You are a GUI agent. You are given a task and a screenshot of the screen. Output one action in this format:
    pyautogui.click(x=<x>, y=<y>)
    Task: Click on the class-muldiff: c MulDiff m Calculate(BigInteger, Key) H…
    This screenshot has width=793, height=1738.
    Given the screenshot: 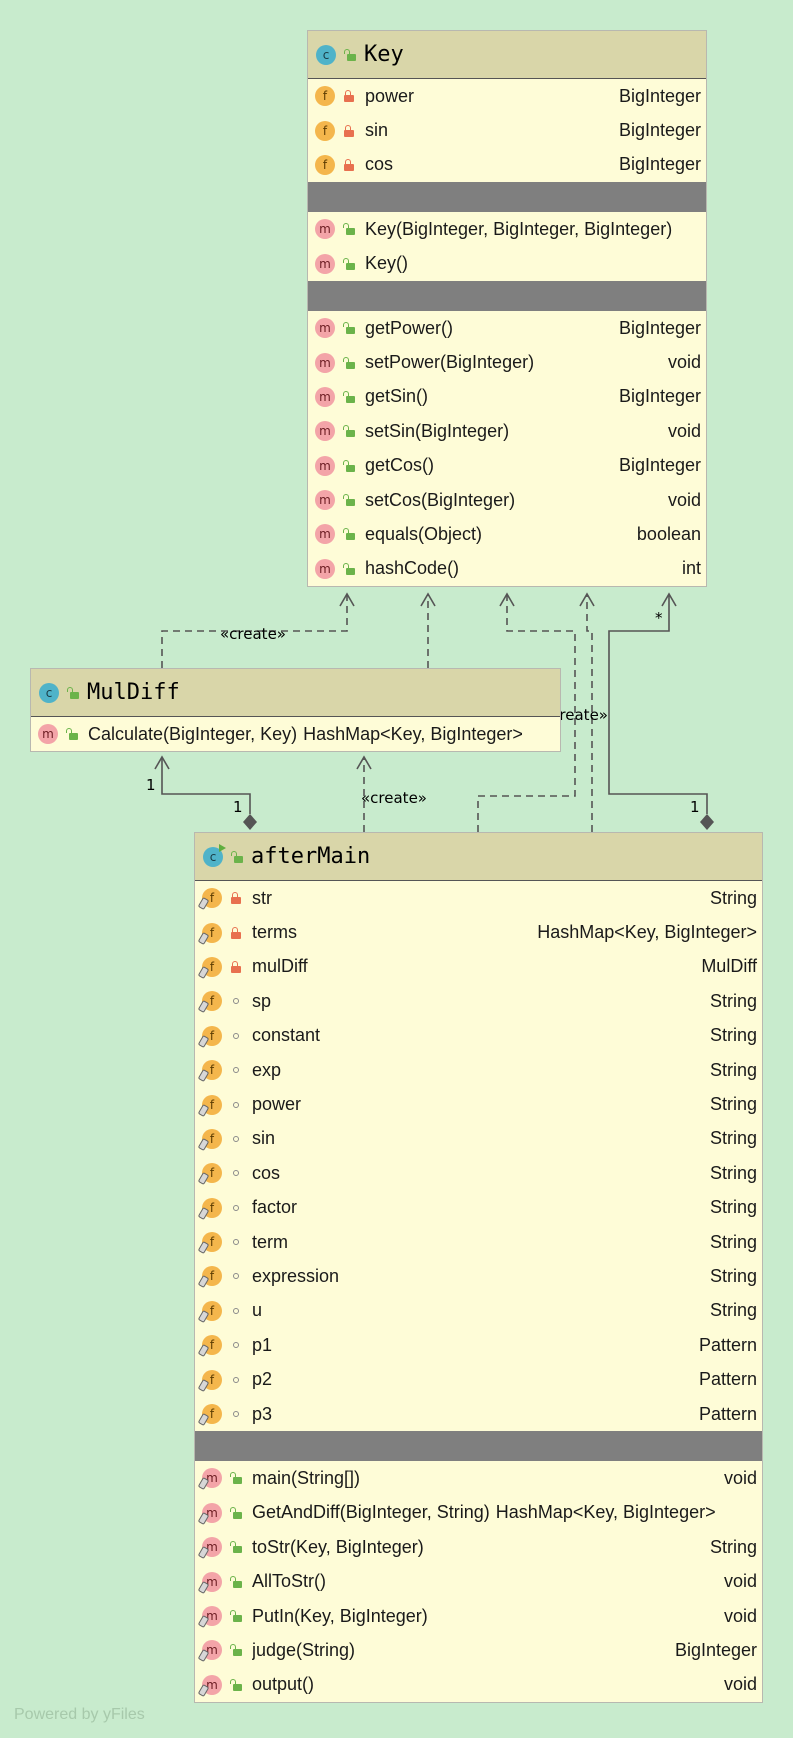 What is the action you would take?
    pyautogui.click(x=295, y=710)
    